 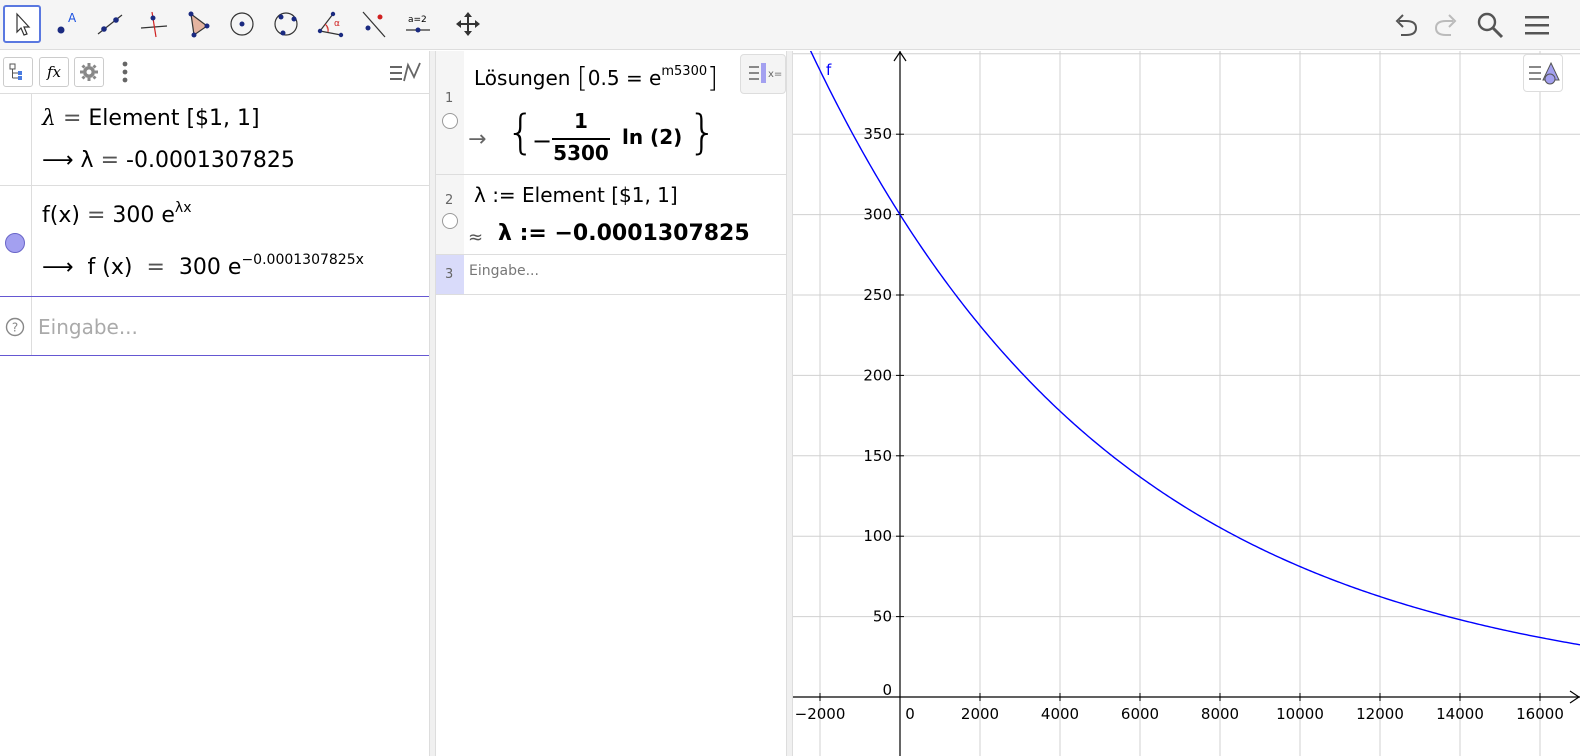 What do you see at coordinates (581, 153) in the screenshot?
I see `cas-fraction-denominator: 5300` at bounding box center [581, 153].